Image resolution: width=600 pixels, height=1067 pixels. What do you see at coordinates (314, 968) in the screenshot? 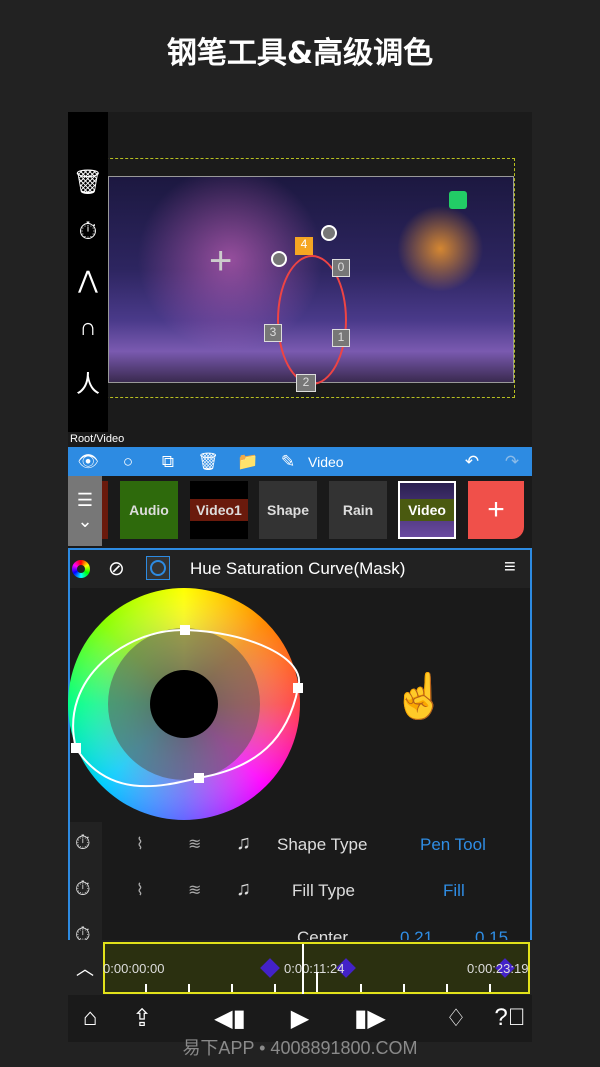
I see `timecode-current: 0:00:11:24` at bounding box center [314, 968].